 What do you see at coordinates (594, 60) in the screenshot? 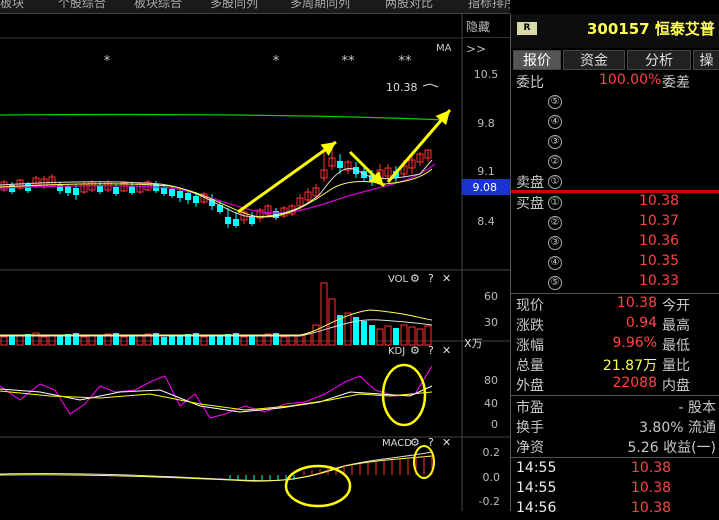
I see `tab-fund: 资金` at bounding box center [594, 60].